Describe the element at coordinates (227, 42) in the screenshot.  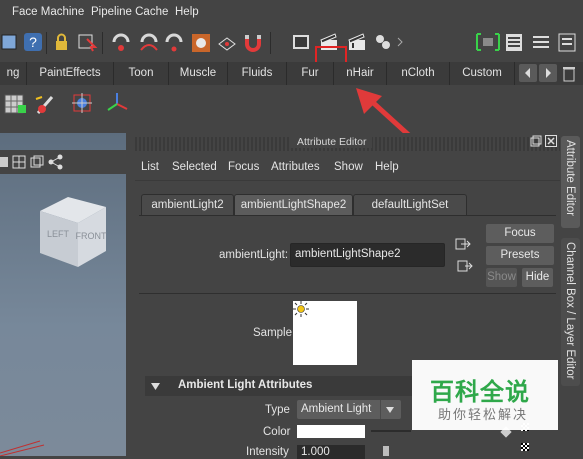
I see `make-live-icon` at that location.